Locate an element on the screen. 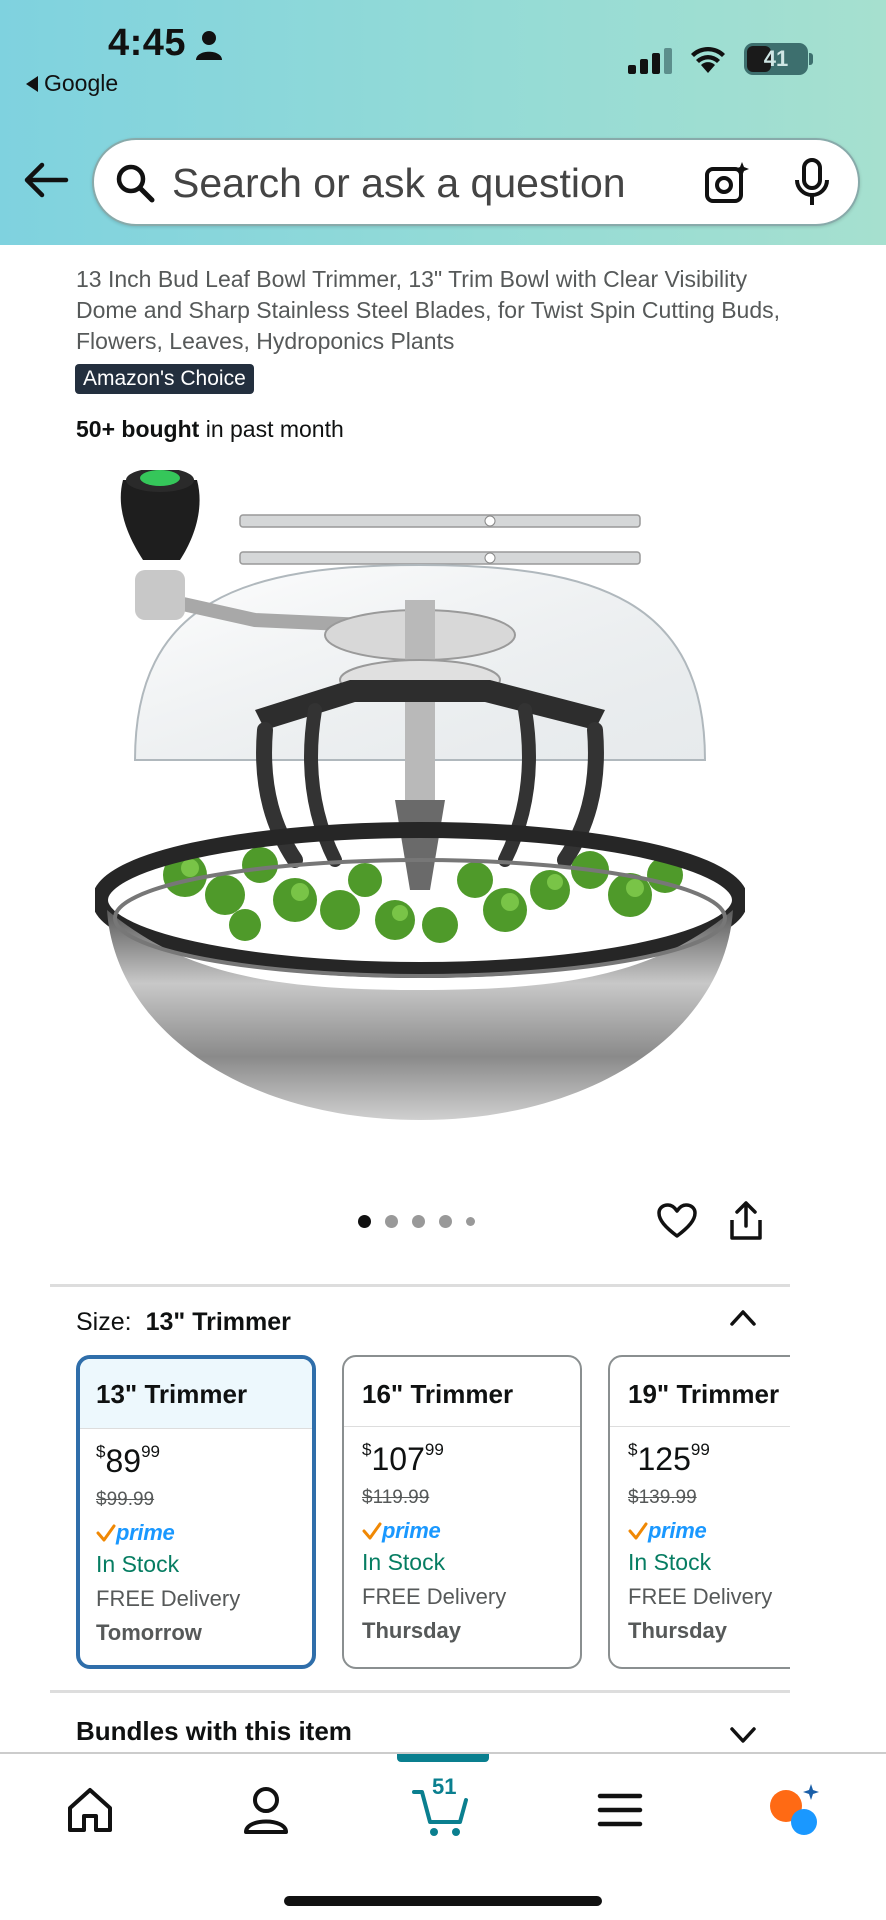 This screenshot has height=1920, width=886. back-arrow-icon is located at coordinates (46, 180).